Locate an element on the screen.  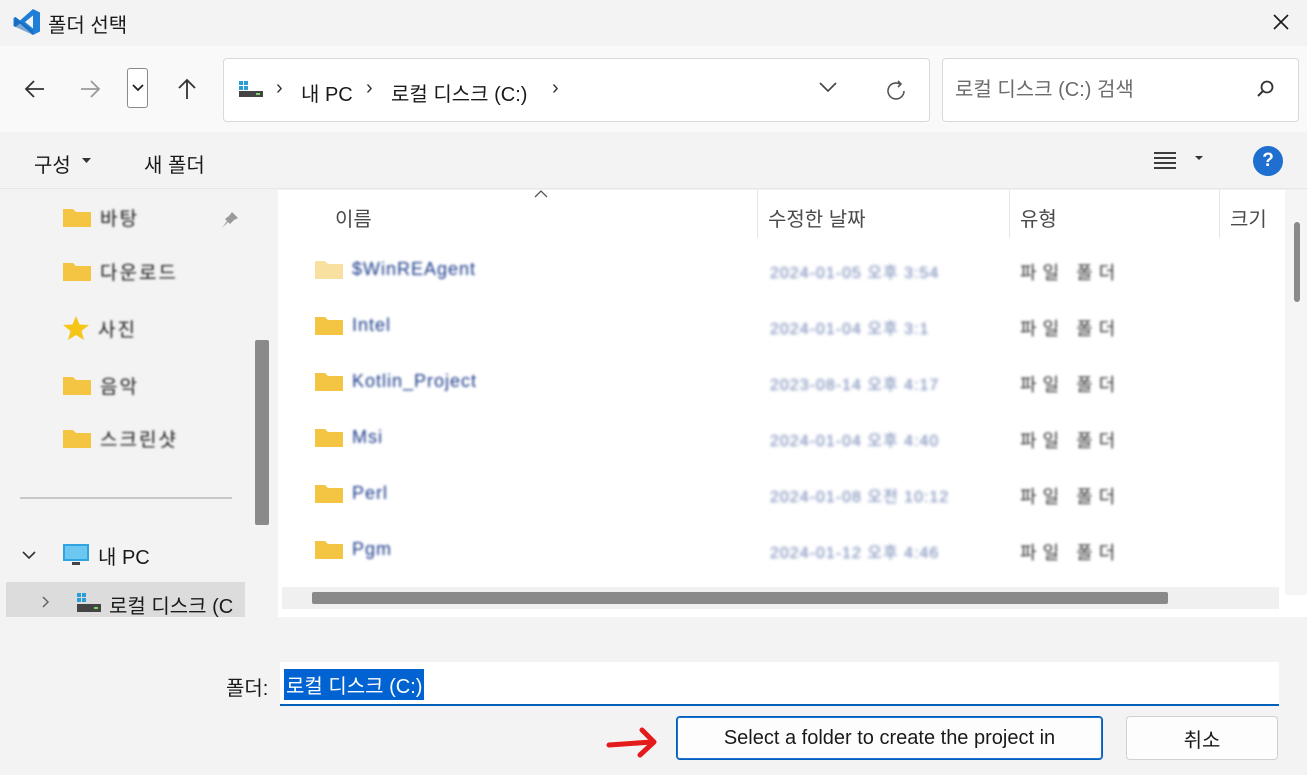
nav-item-label: 내 PC is located at coordinates (124, 557).